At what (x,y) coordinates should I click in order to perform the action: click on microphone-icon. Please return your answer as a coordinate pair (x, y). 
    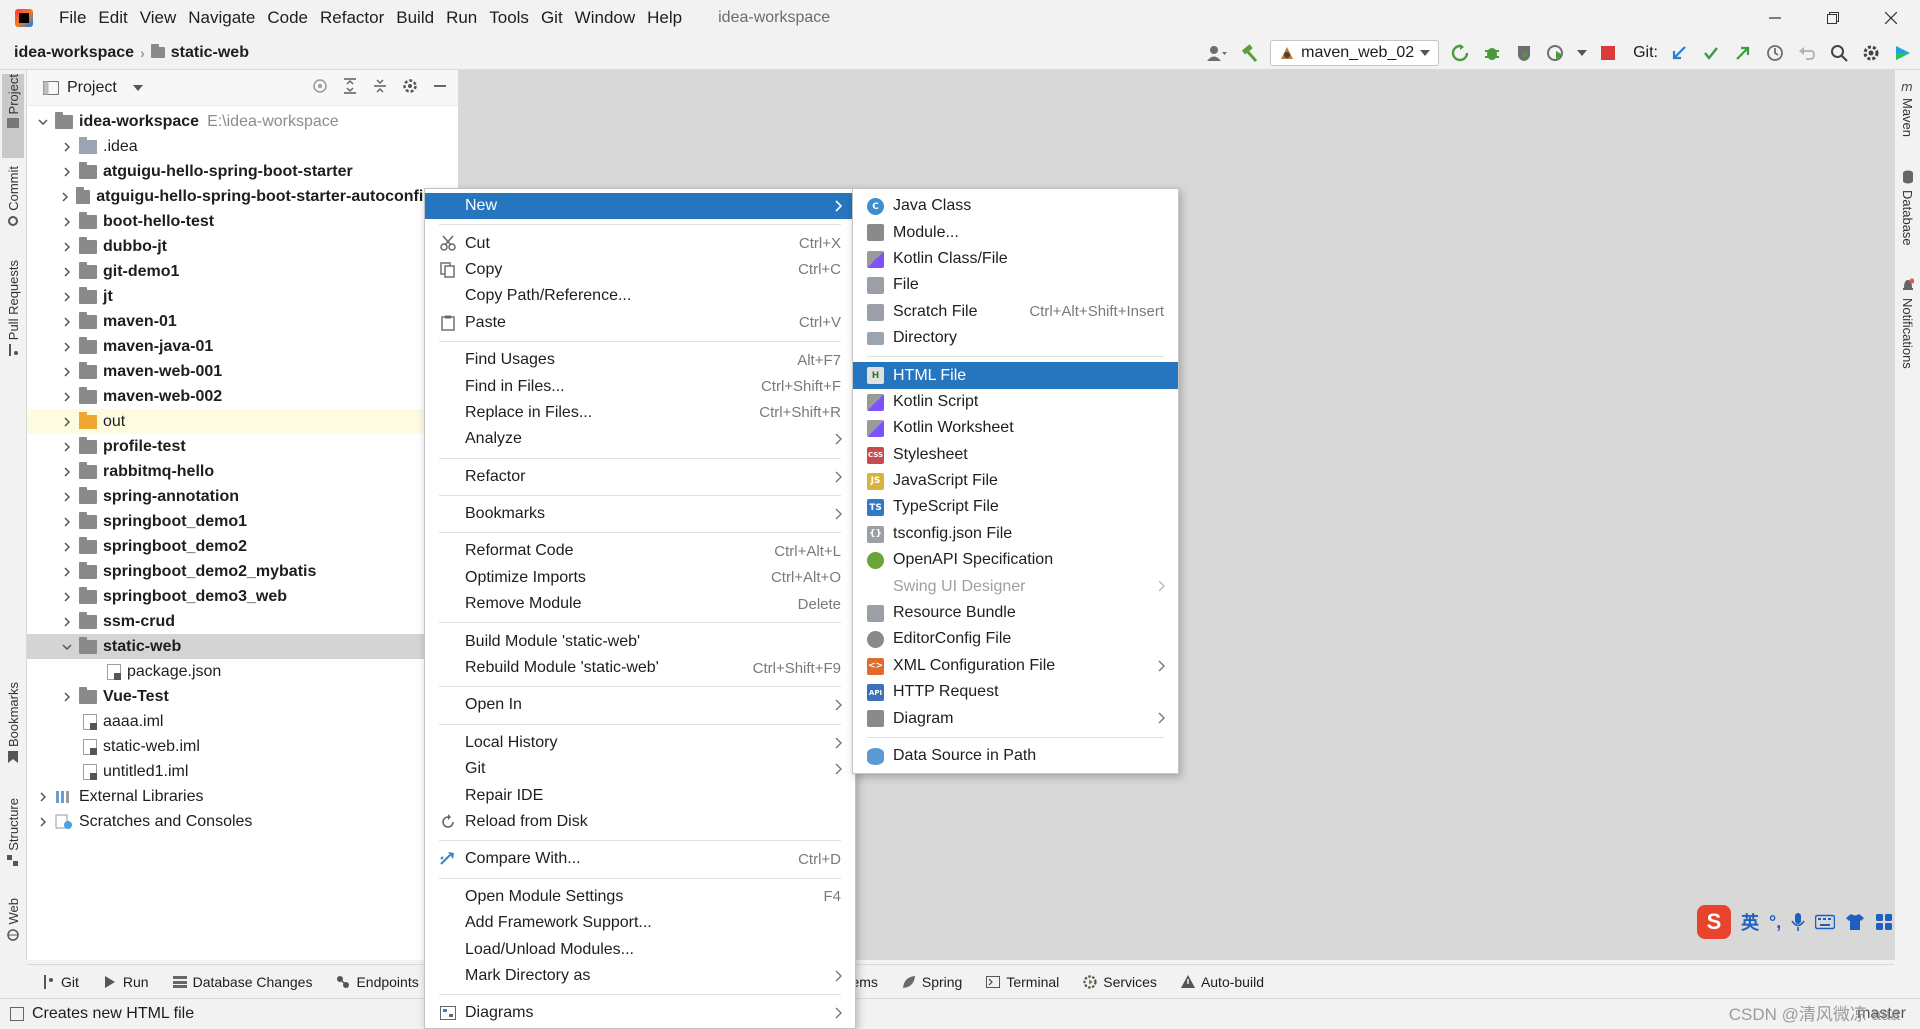
    Looking at the image, I should click on (1798, 922).